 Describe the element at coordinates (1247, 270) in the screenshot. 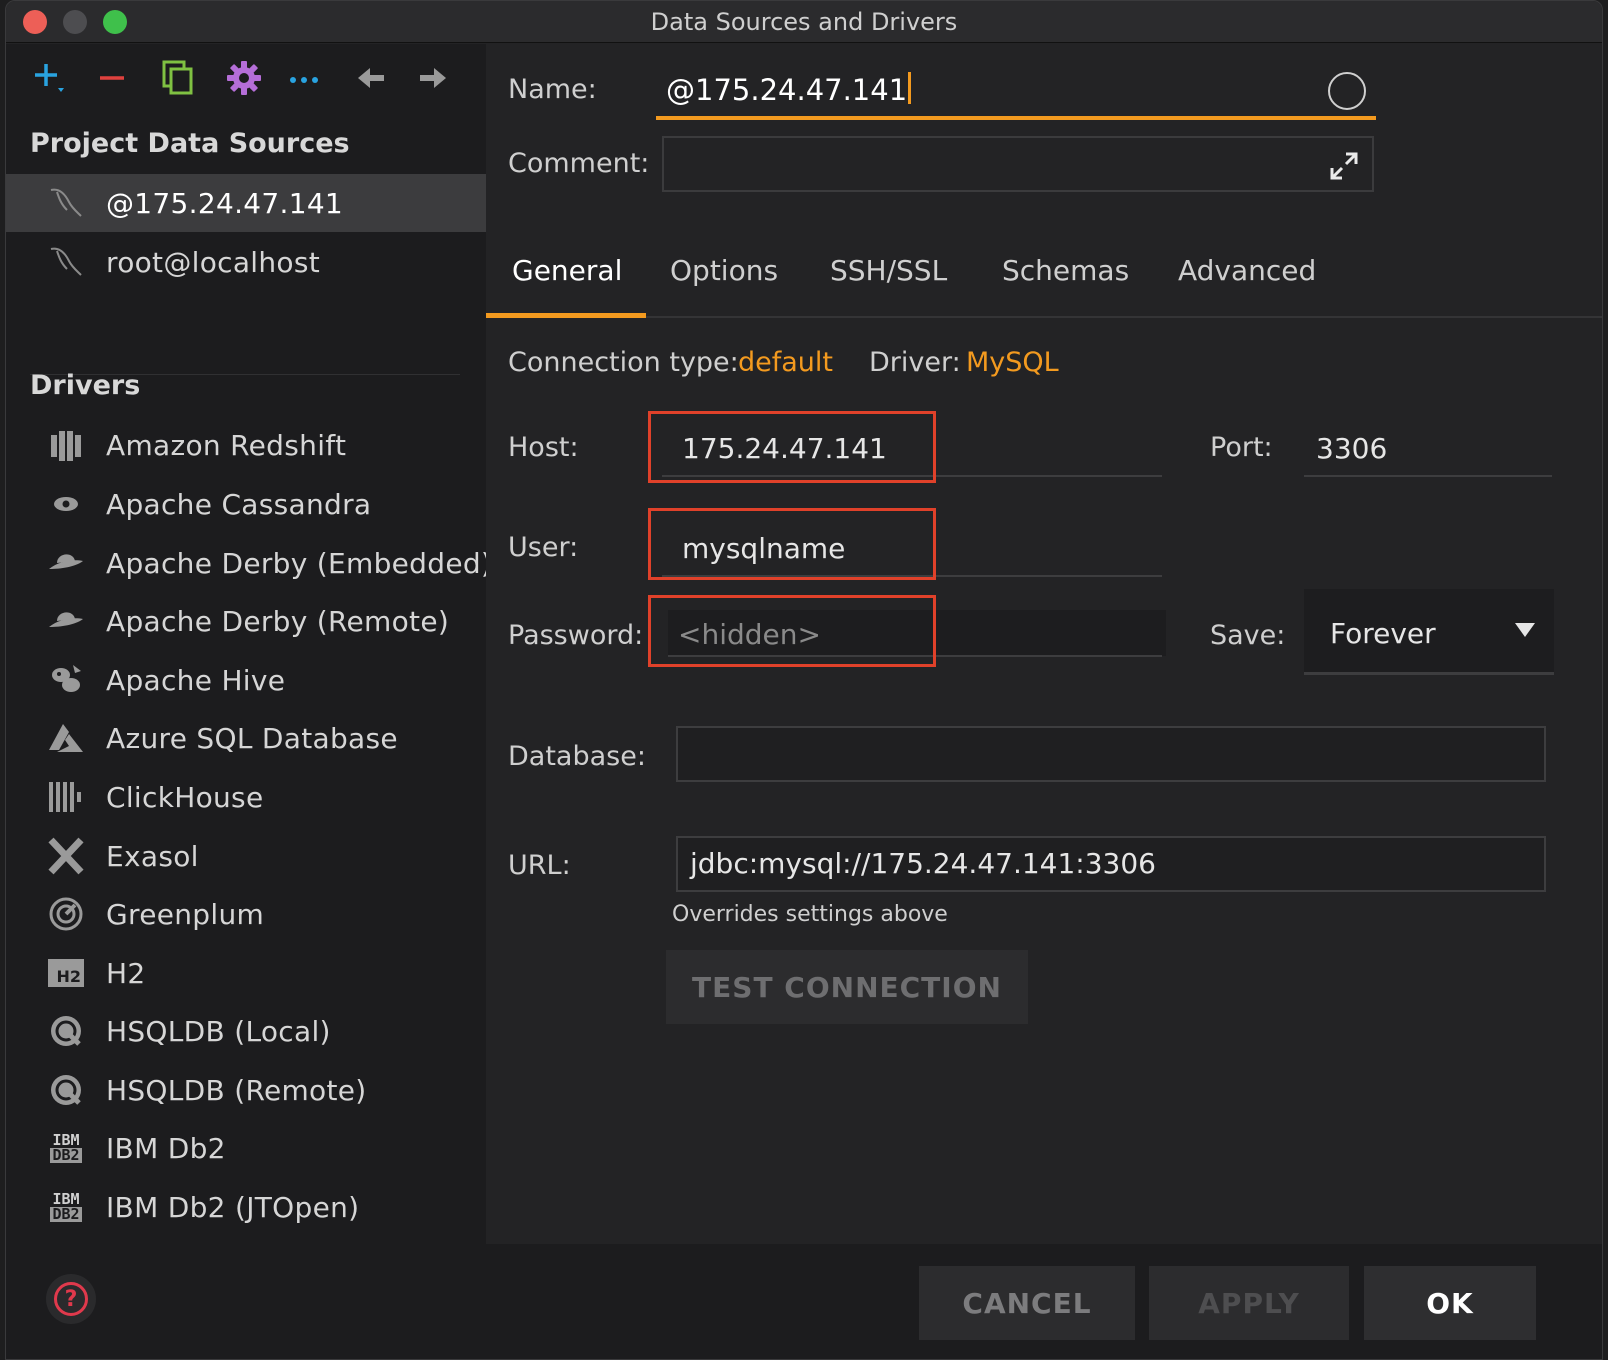

I see `tab-advanced: Advanced` at that location.